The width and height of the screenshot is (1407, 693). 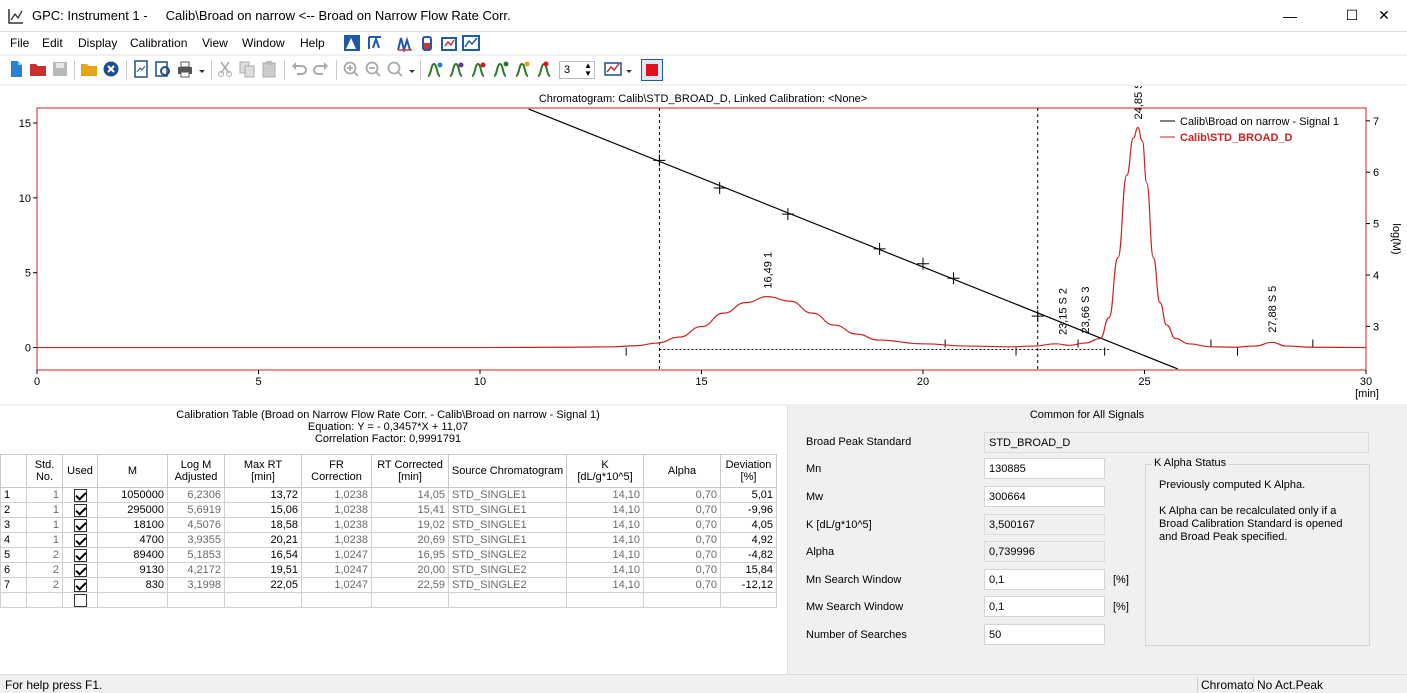 I want to click on col-header-source-chromatogram: Source Chromatogram, so click(x=507, y=471).